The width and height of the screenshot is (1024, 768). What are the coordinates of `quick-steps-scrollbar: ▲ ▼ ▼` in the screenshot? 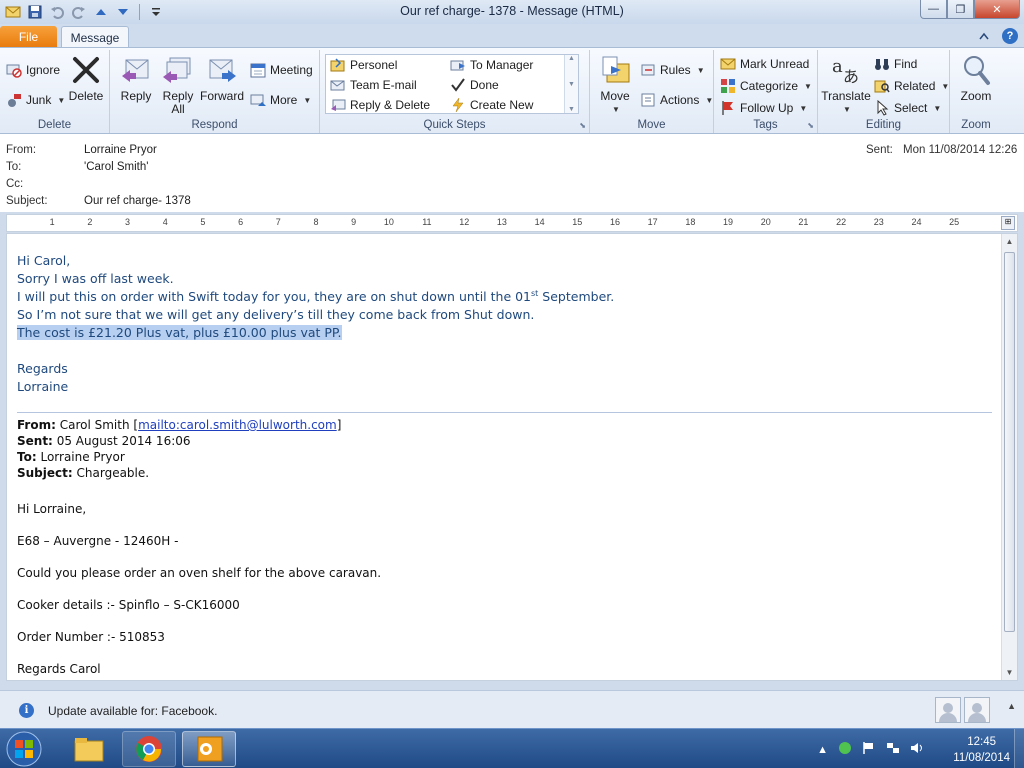 It's located at (571, 84).